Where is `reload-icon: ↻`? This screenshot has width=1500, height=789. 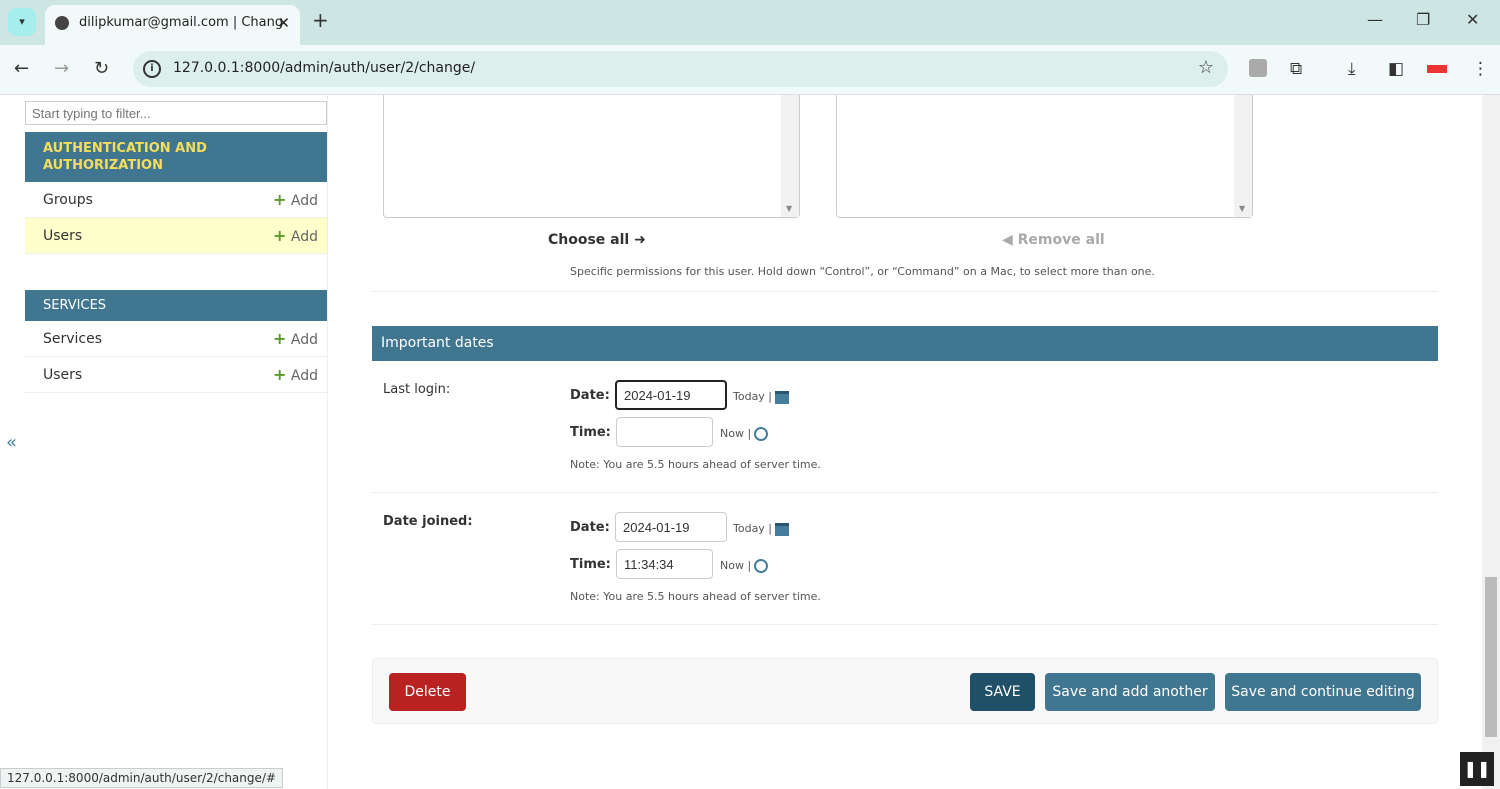
reload-icon: ↻ is located at coordinates (101, 68).